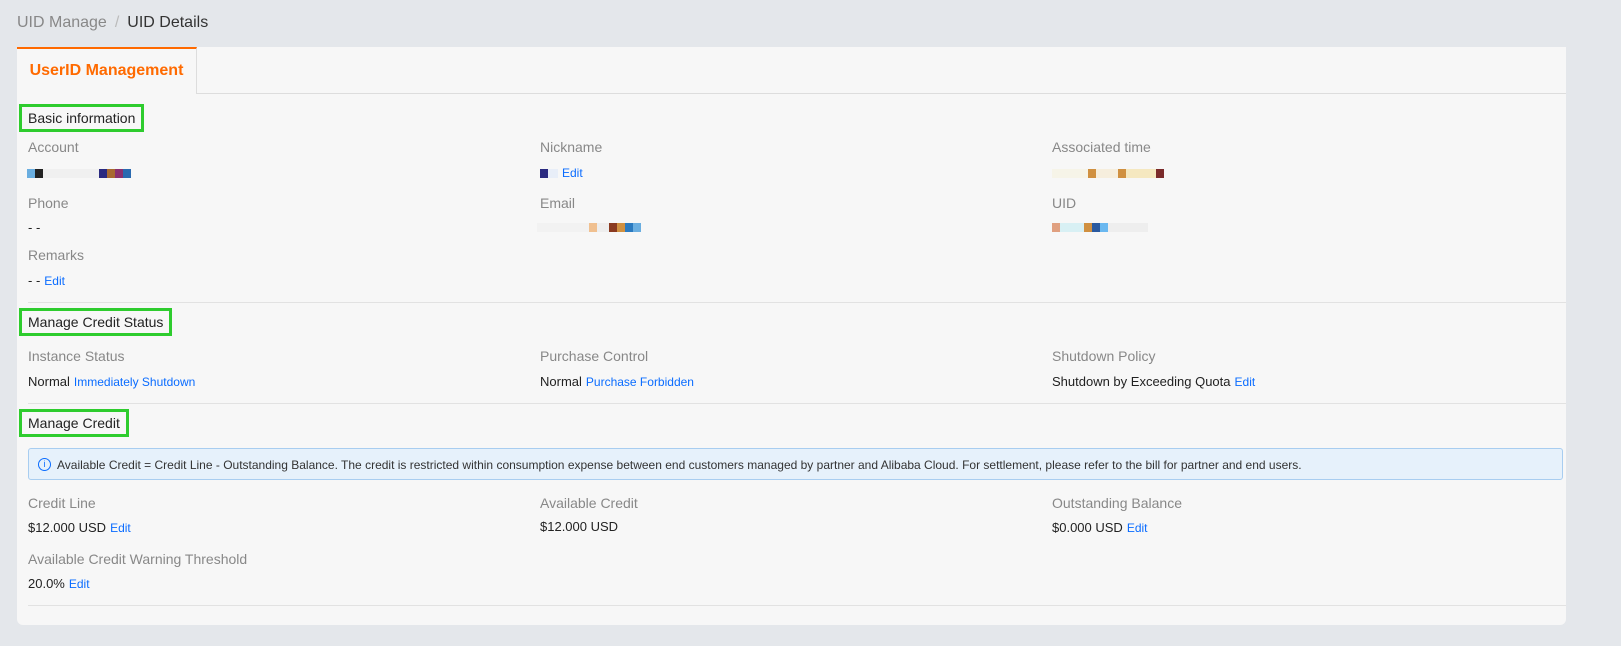  I want to click on breadcrumb: UID Manage / UID Details, so click(112, 23).